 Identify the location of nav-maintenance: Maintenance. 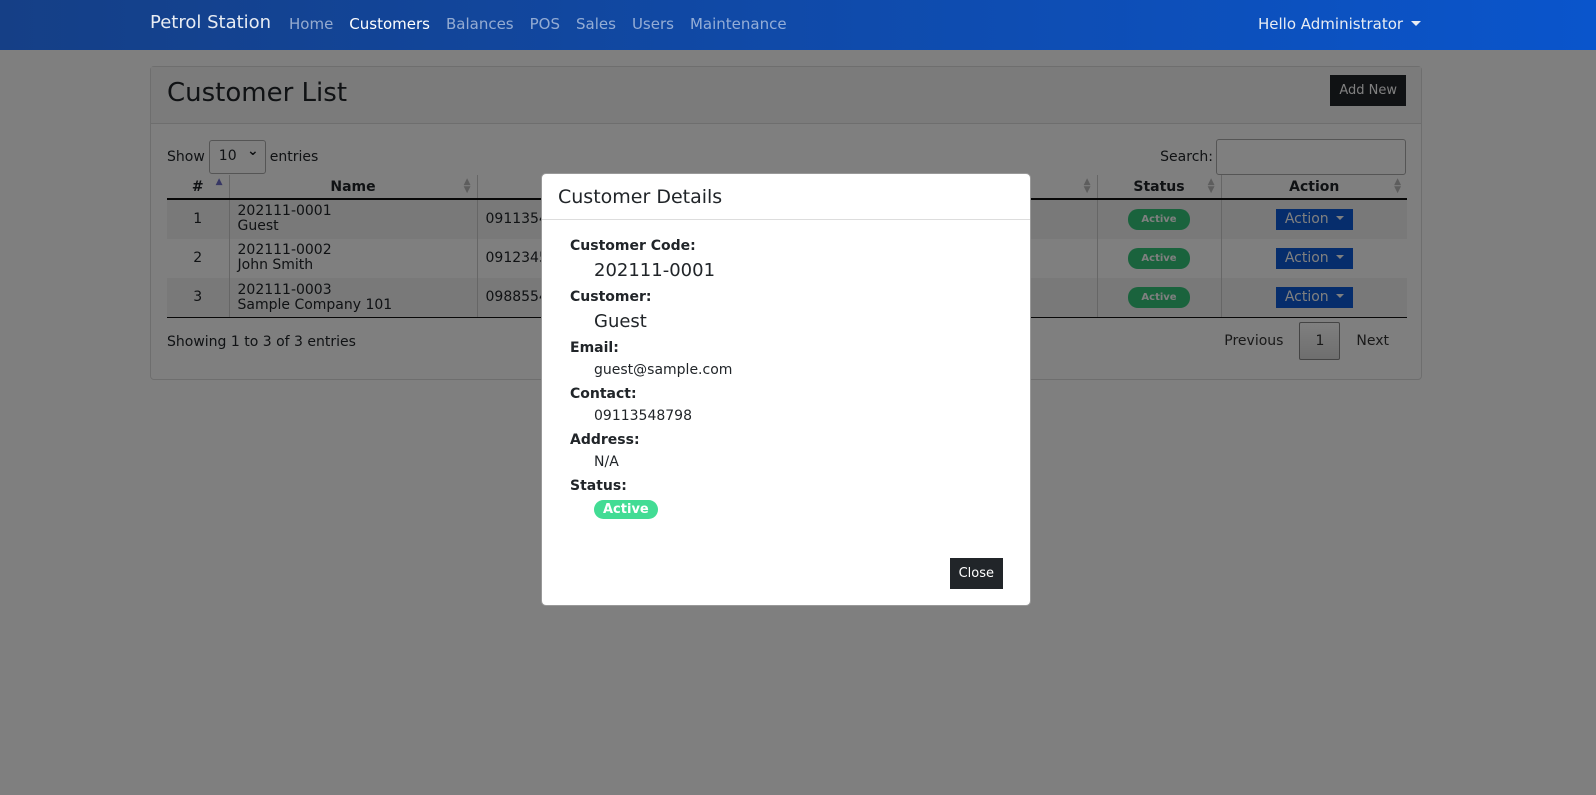
(738, 24).